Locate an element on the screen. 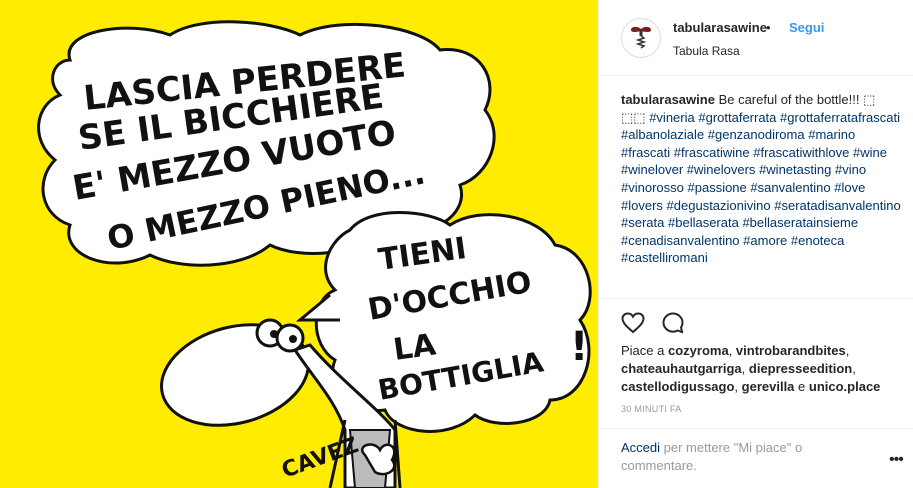 This screenshot has height=488, width=913. hashtag-link: #frascatiwithlove is located at coordinates (801, 152).